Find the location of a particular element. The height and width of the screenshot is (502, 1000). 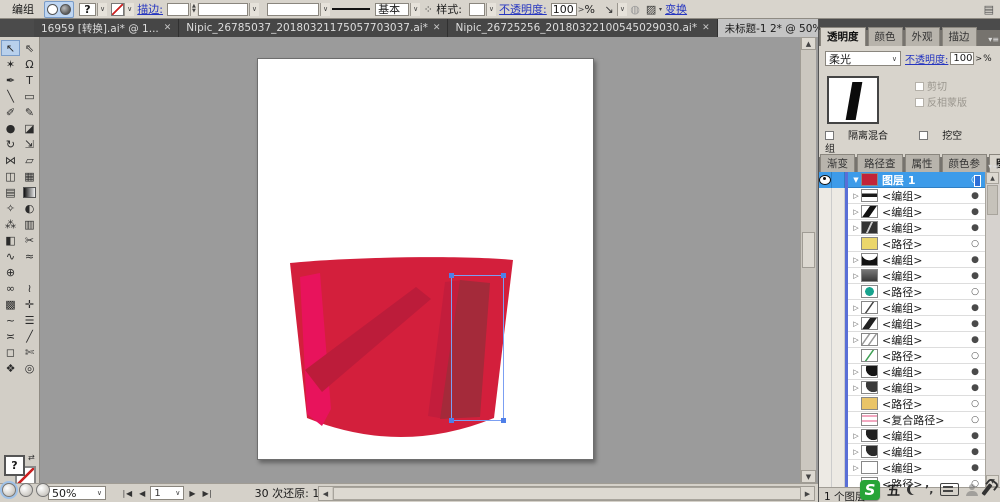

rectangle-tool: ▭ is located at coordinates (29, 96).